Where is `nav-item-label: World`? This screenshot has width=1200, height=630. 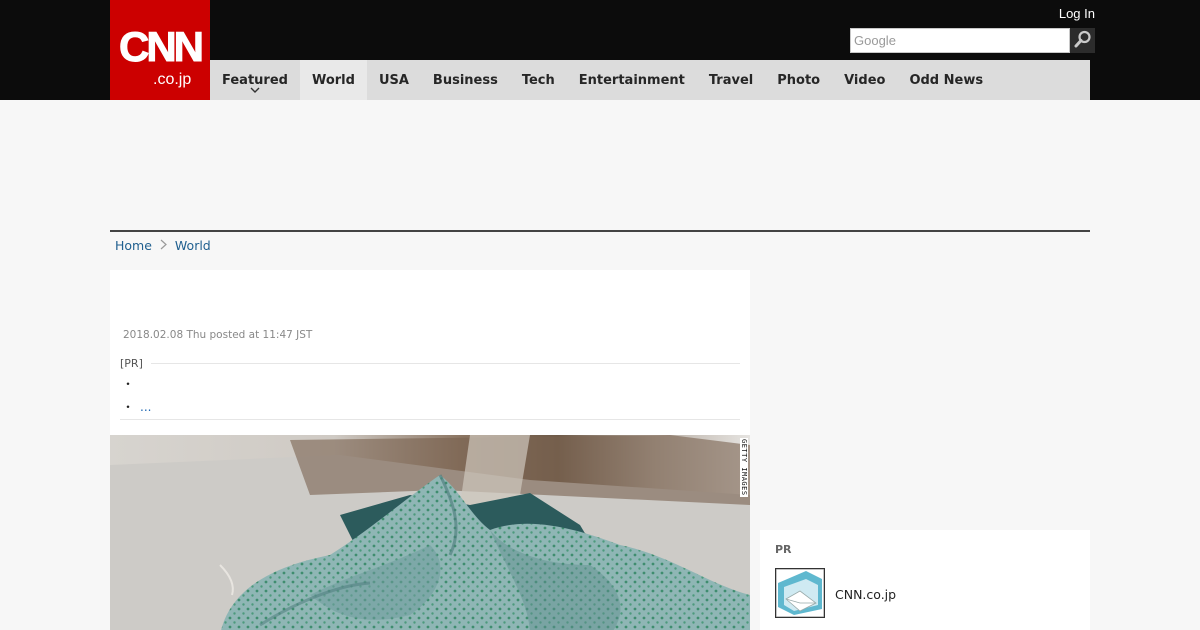 nav-item-label: World is located at coordinates (333, 80).